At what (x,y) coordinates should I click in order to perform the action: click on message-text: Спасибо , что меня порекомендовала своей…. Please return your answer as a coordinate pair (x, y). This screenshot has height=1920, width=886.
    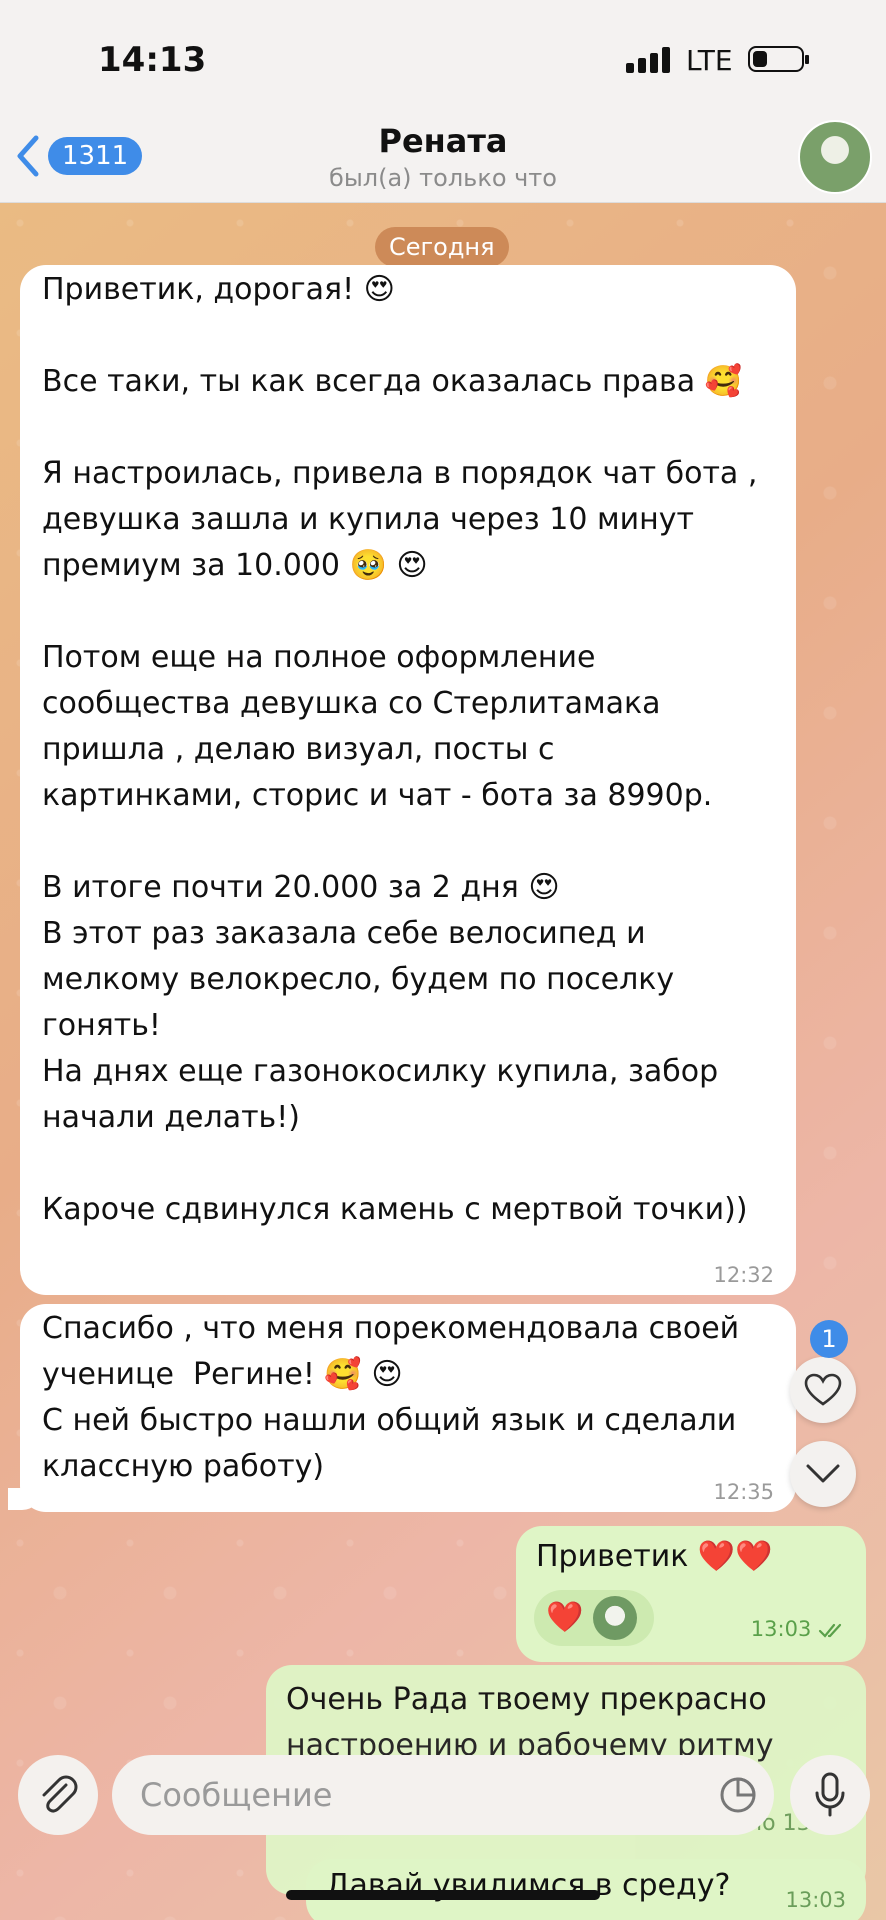
    Looking at the image, I should click on (391, 1397).